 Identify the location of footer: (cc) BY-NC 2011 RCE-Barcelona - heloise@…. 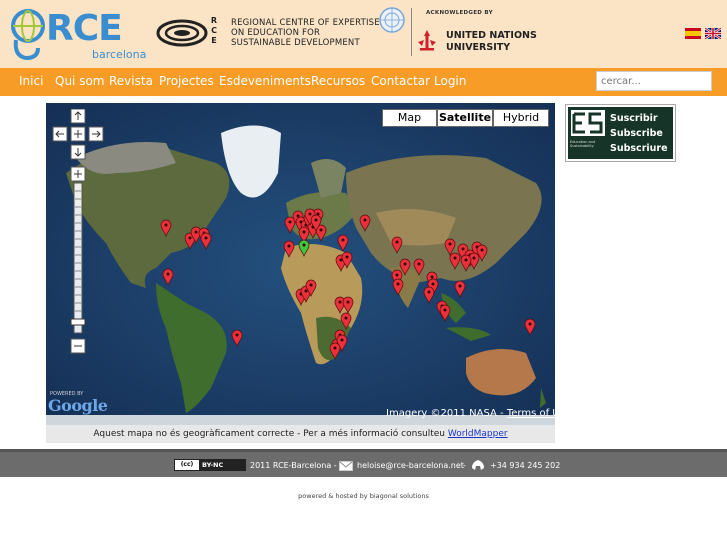
(363, 463).